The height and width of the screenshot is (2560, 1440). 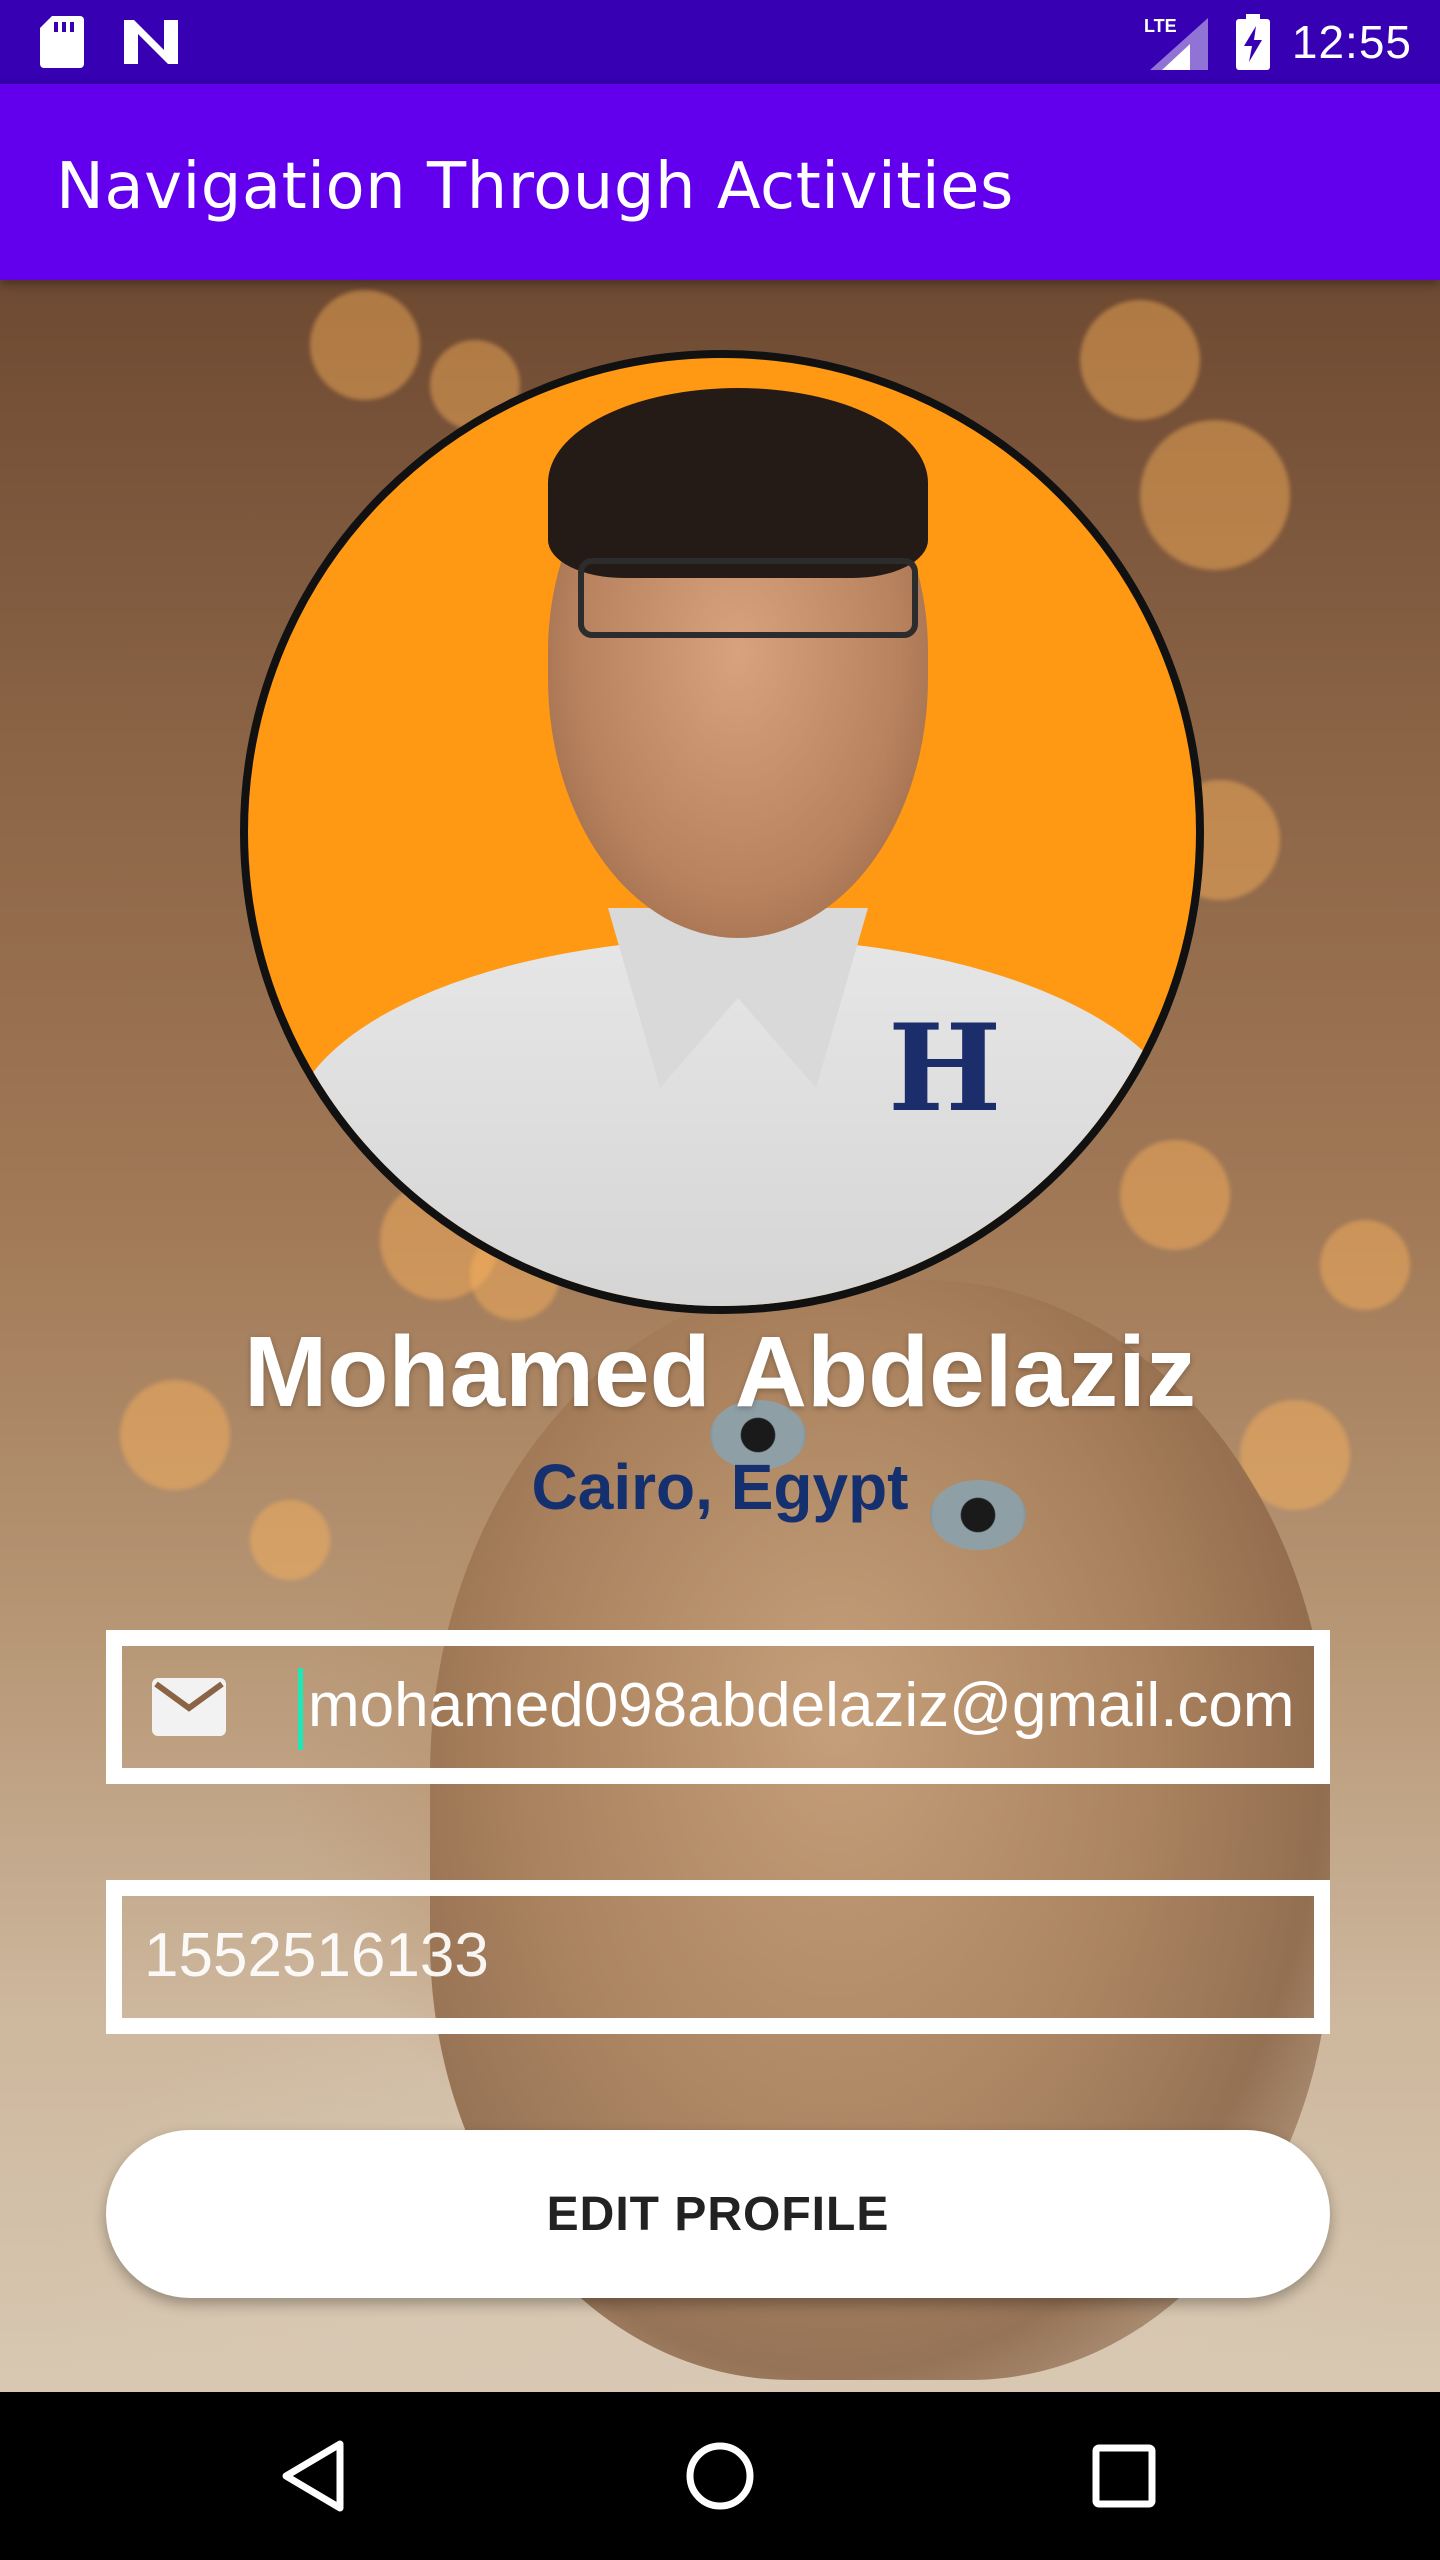 What do you see at coordinates (1252, 42) in the screenshot?
I see `battery-charging-icon` at bounding box center [1252, 42].